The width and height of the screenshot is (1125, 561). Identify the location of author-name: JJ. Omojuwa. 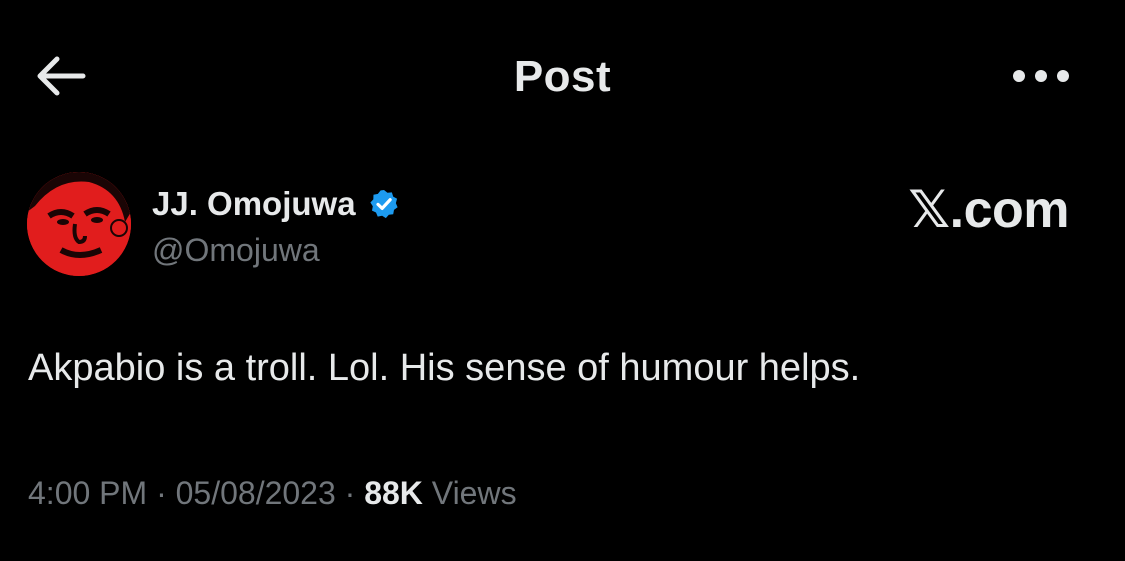
(276, 204).